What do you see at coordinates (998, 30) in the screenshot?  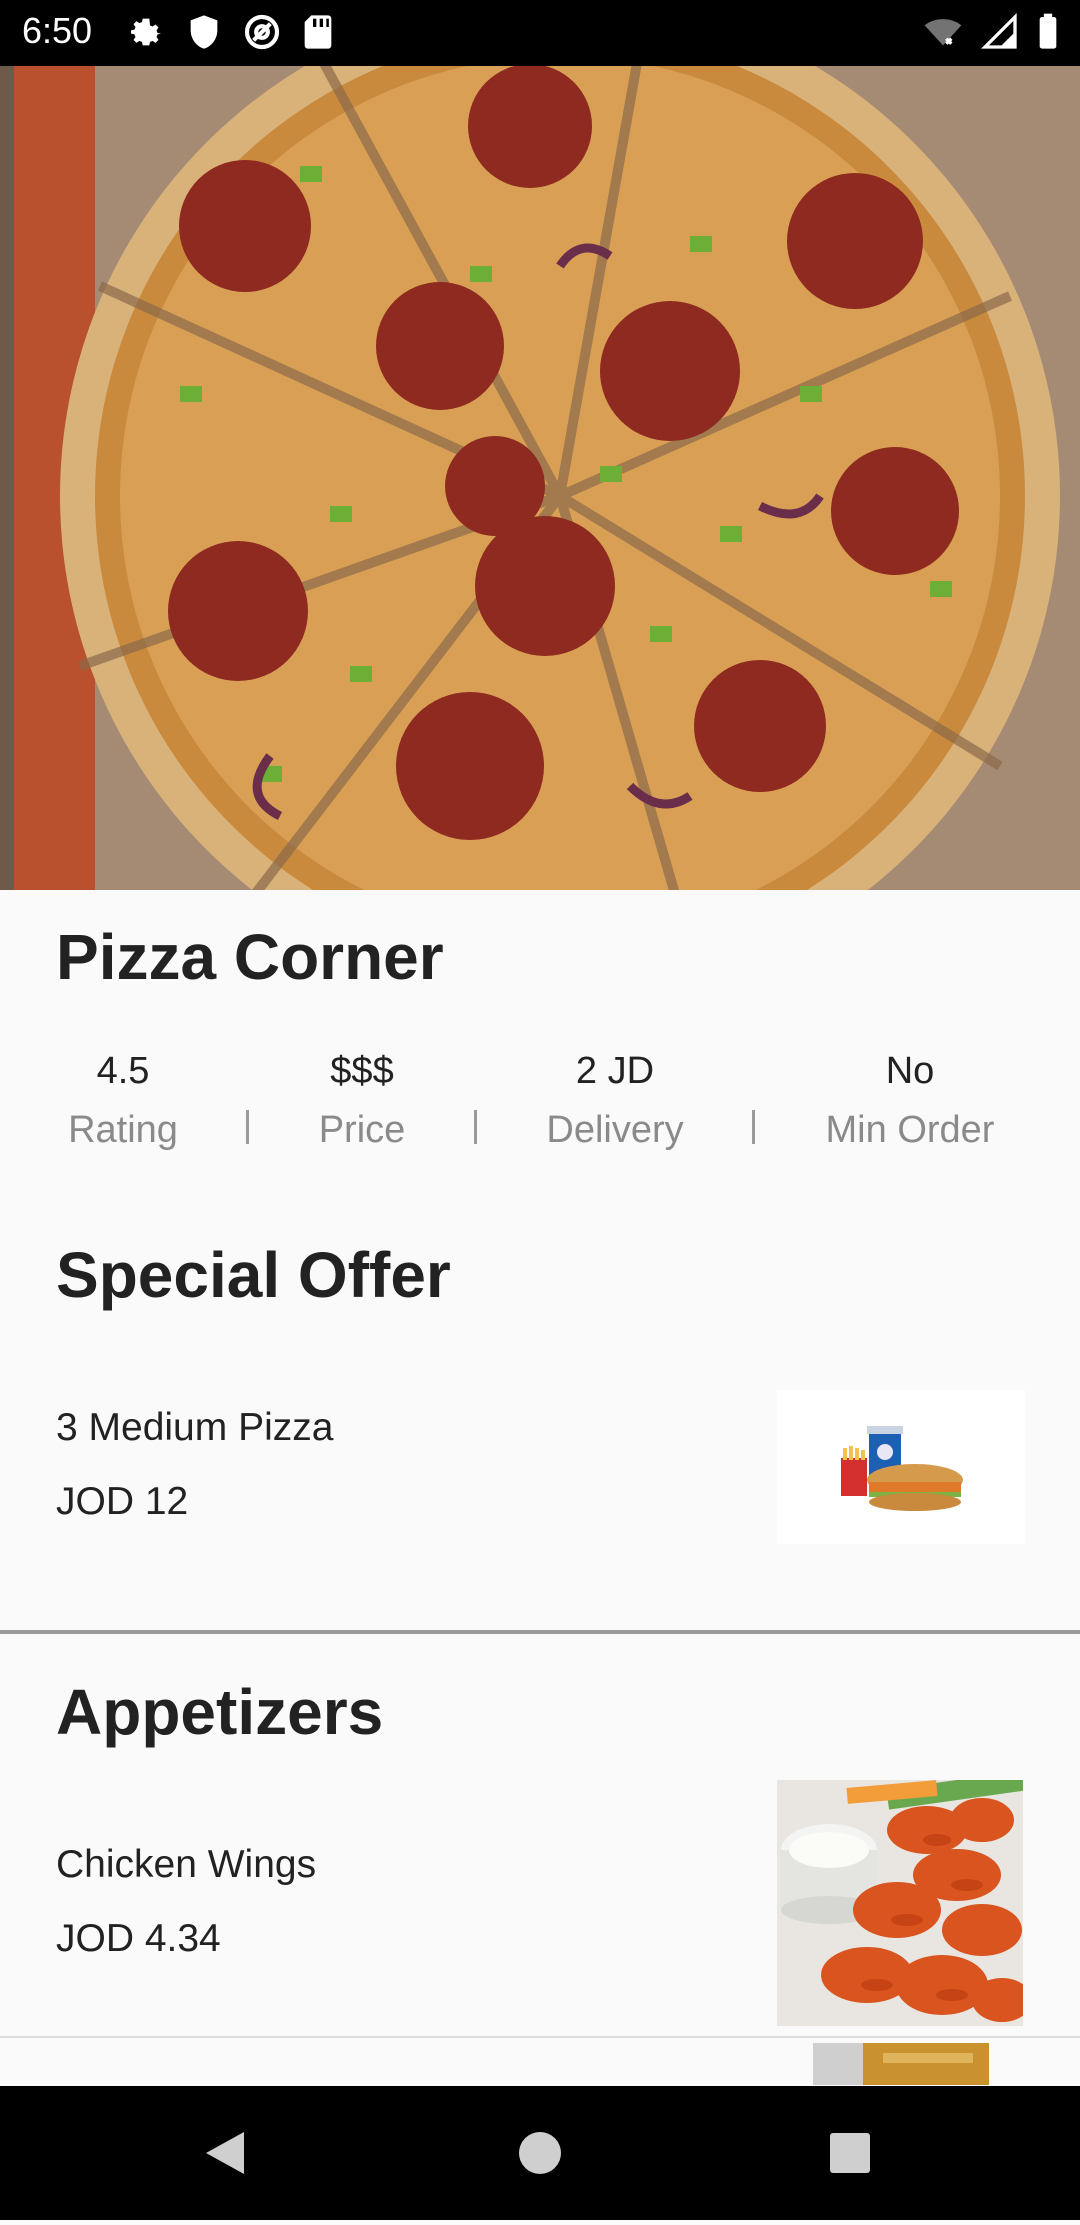 I see `signal-icon` at bounding box center [998, 30].